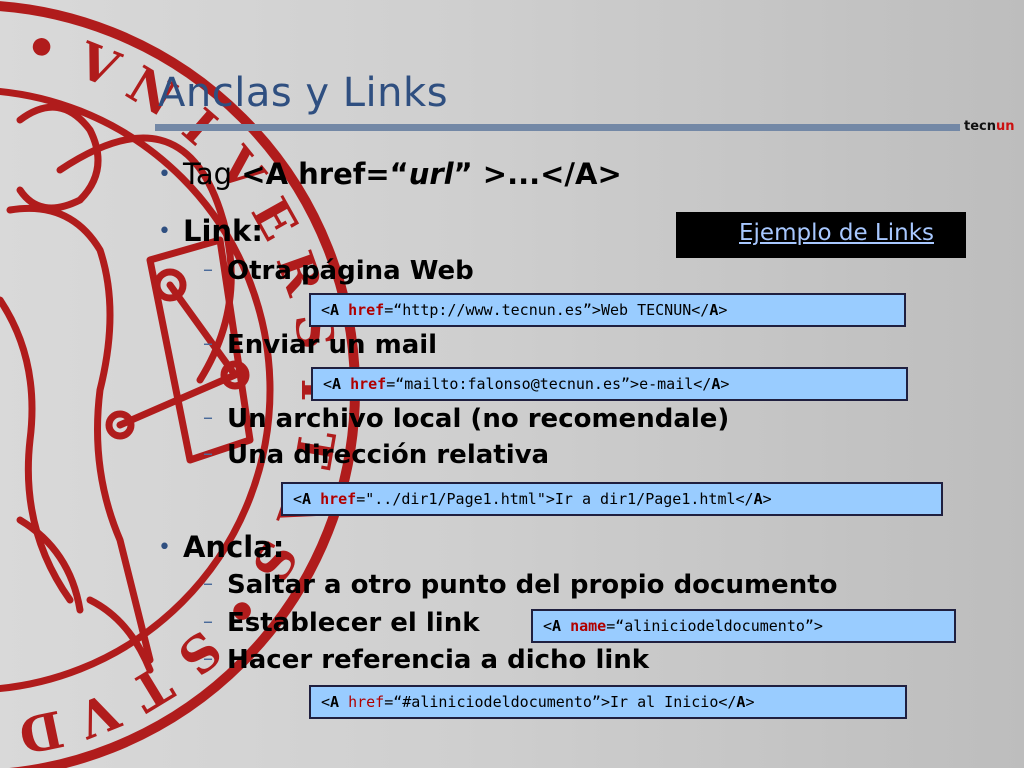 This screenshot has height=768, width=1024. I want to click on link-item-local-file: – Un archivo local (no recomendale), so click(466, 419).